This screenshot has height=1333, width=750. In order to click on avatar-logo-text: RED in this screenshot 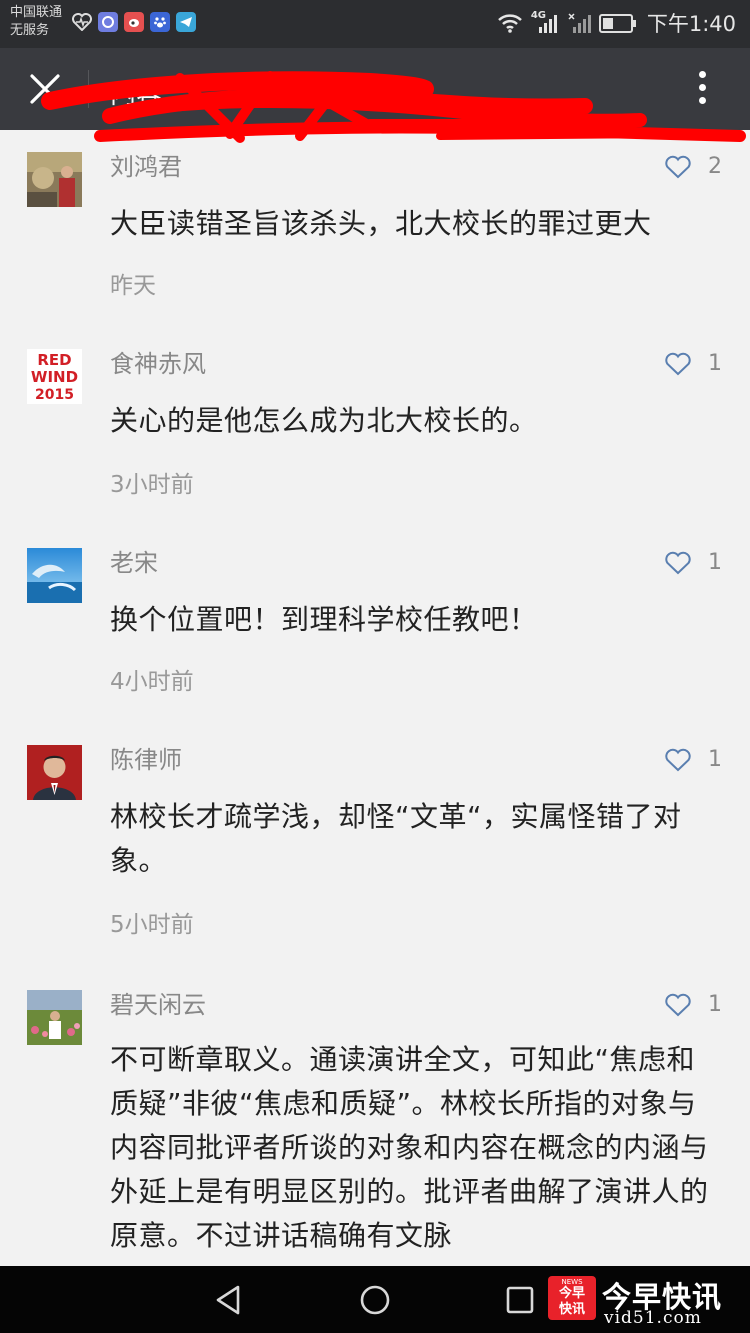, I will do `click(54, 360)`.